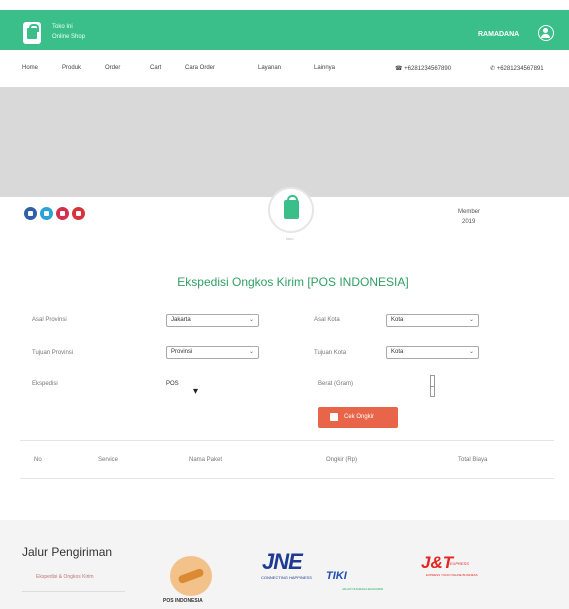 The width and height of the screenshot is (569, 609). Describe the element at coordinates (291, 207) in the screenshot. I see `shopping-bag-icon` at that location.